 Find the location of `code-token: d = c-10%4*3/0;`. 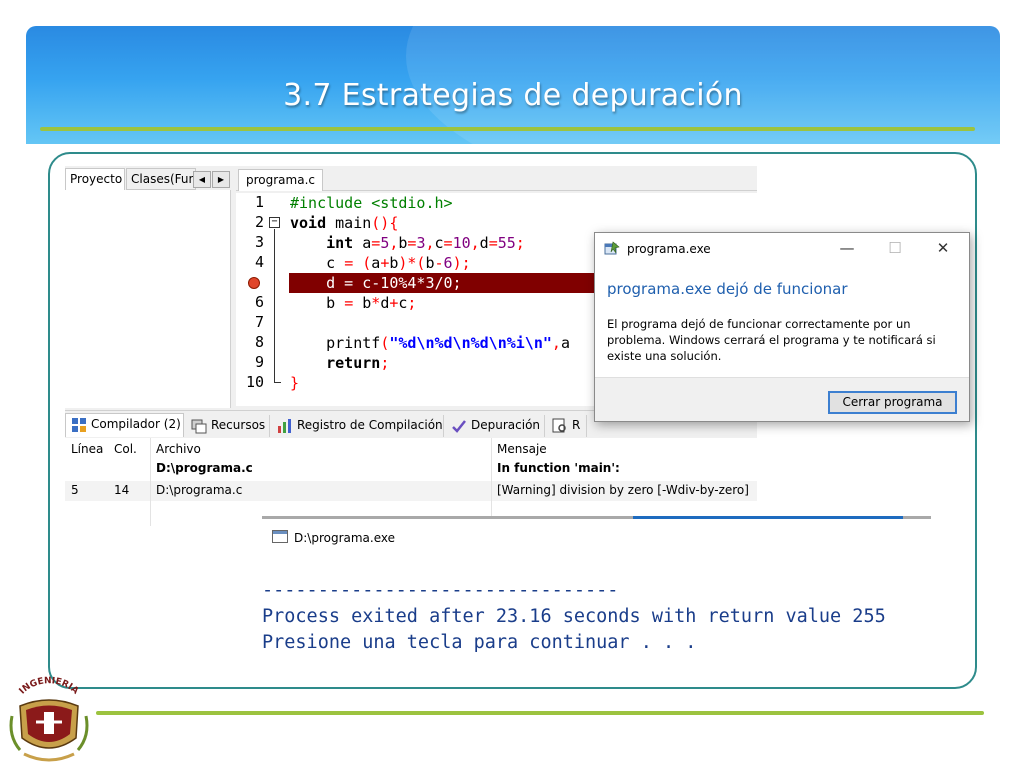

code-token: d = c-10%4*3/0; is located at coordinates (376, 283).